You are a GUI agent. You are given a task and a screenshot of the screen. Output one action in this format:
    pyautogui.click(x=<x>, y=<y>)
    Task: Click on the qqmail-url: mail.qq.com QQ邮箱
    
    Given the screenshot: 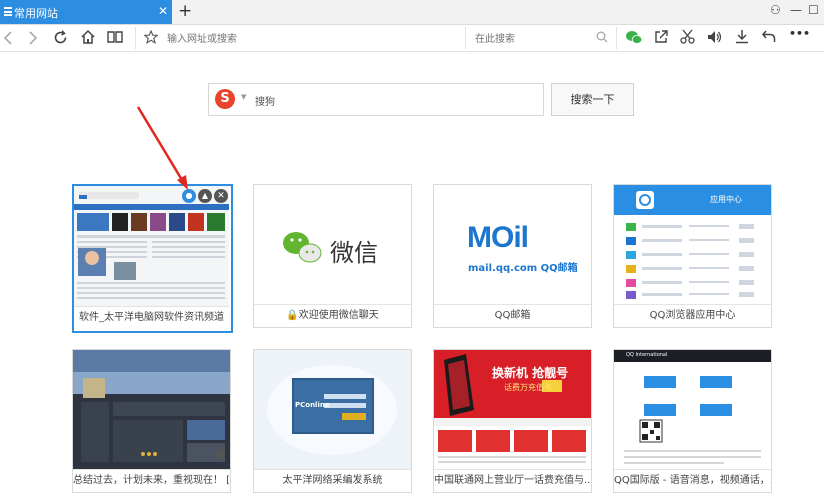 What is the action you would take?
    pyautogui.click(x=523, y=268)
    